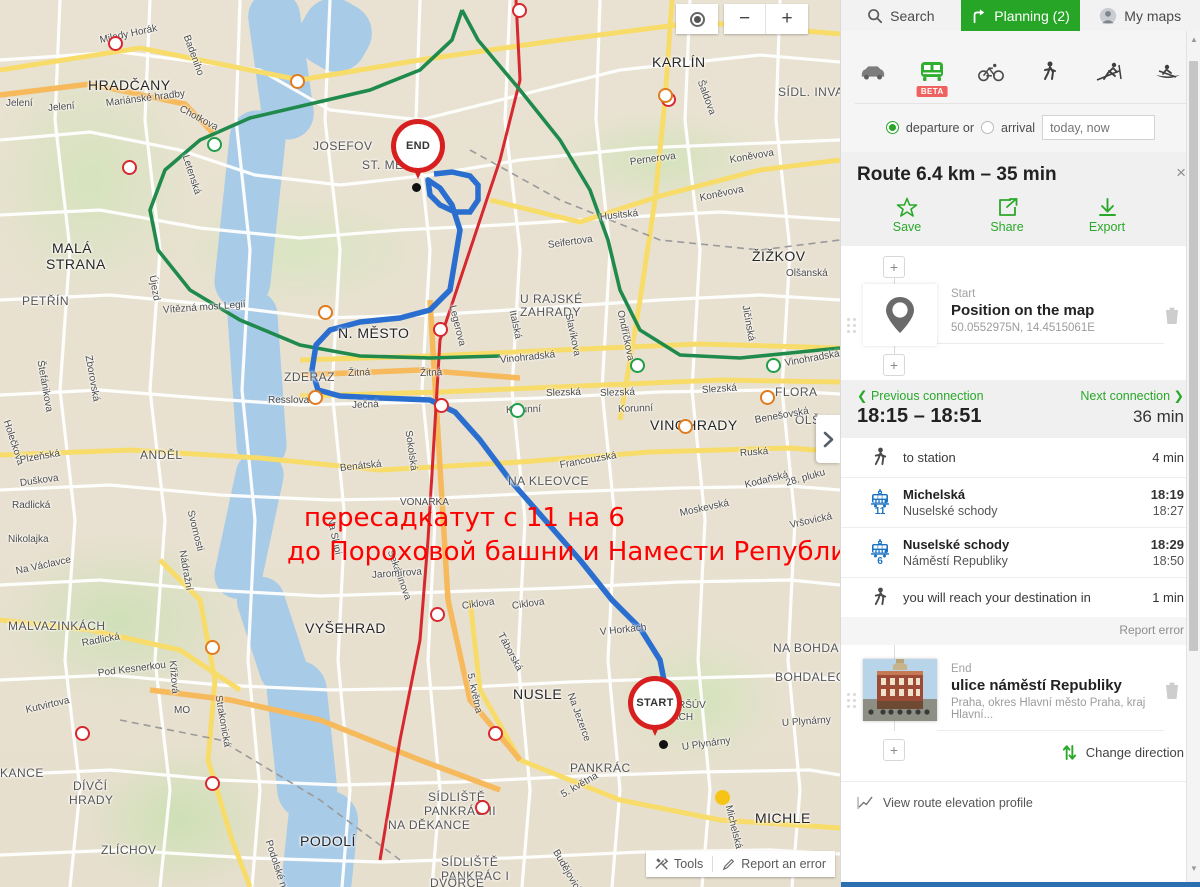 The height and width of the screenshot is (887, 1200). What do you see at coordinates (880, 561) in the screenshot?
I see `leg-line-number: 6` at bounding box center [880, 561].